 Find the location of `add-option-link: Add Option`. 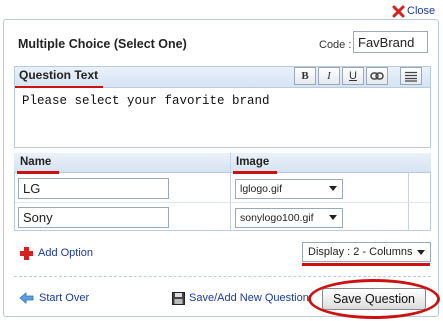

add-option-link: Add Option is located at coordinates (56, 253).